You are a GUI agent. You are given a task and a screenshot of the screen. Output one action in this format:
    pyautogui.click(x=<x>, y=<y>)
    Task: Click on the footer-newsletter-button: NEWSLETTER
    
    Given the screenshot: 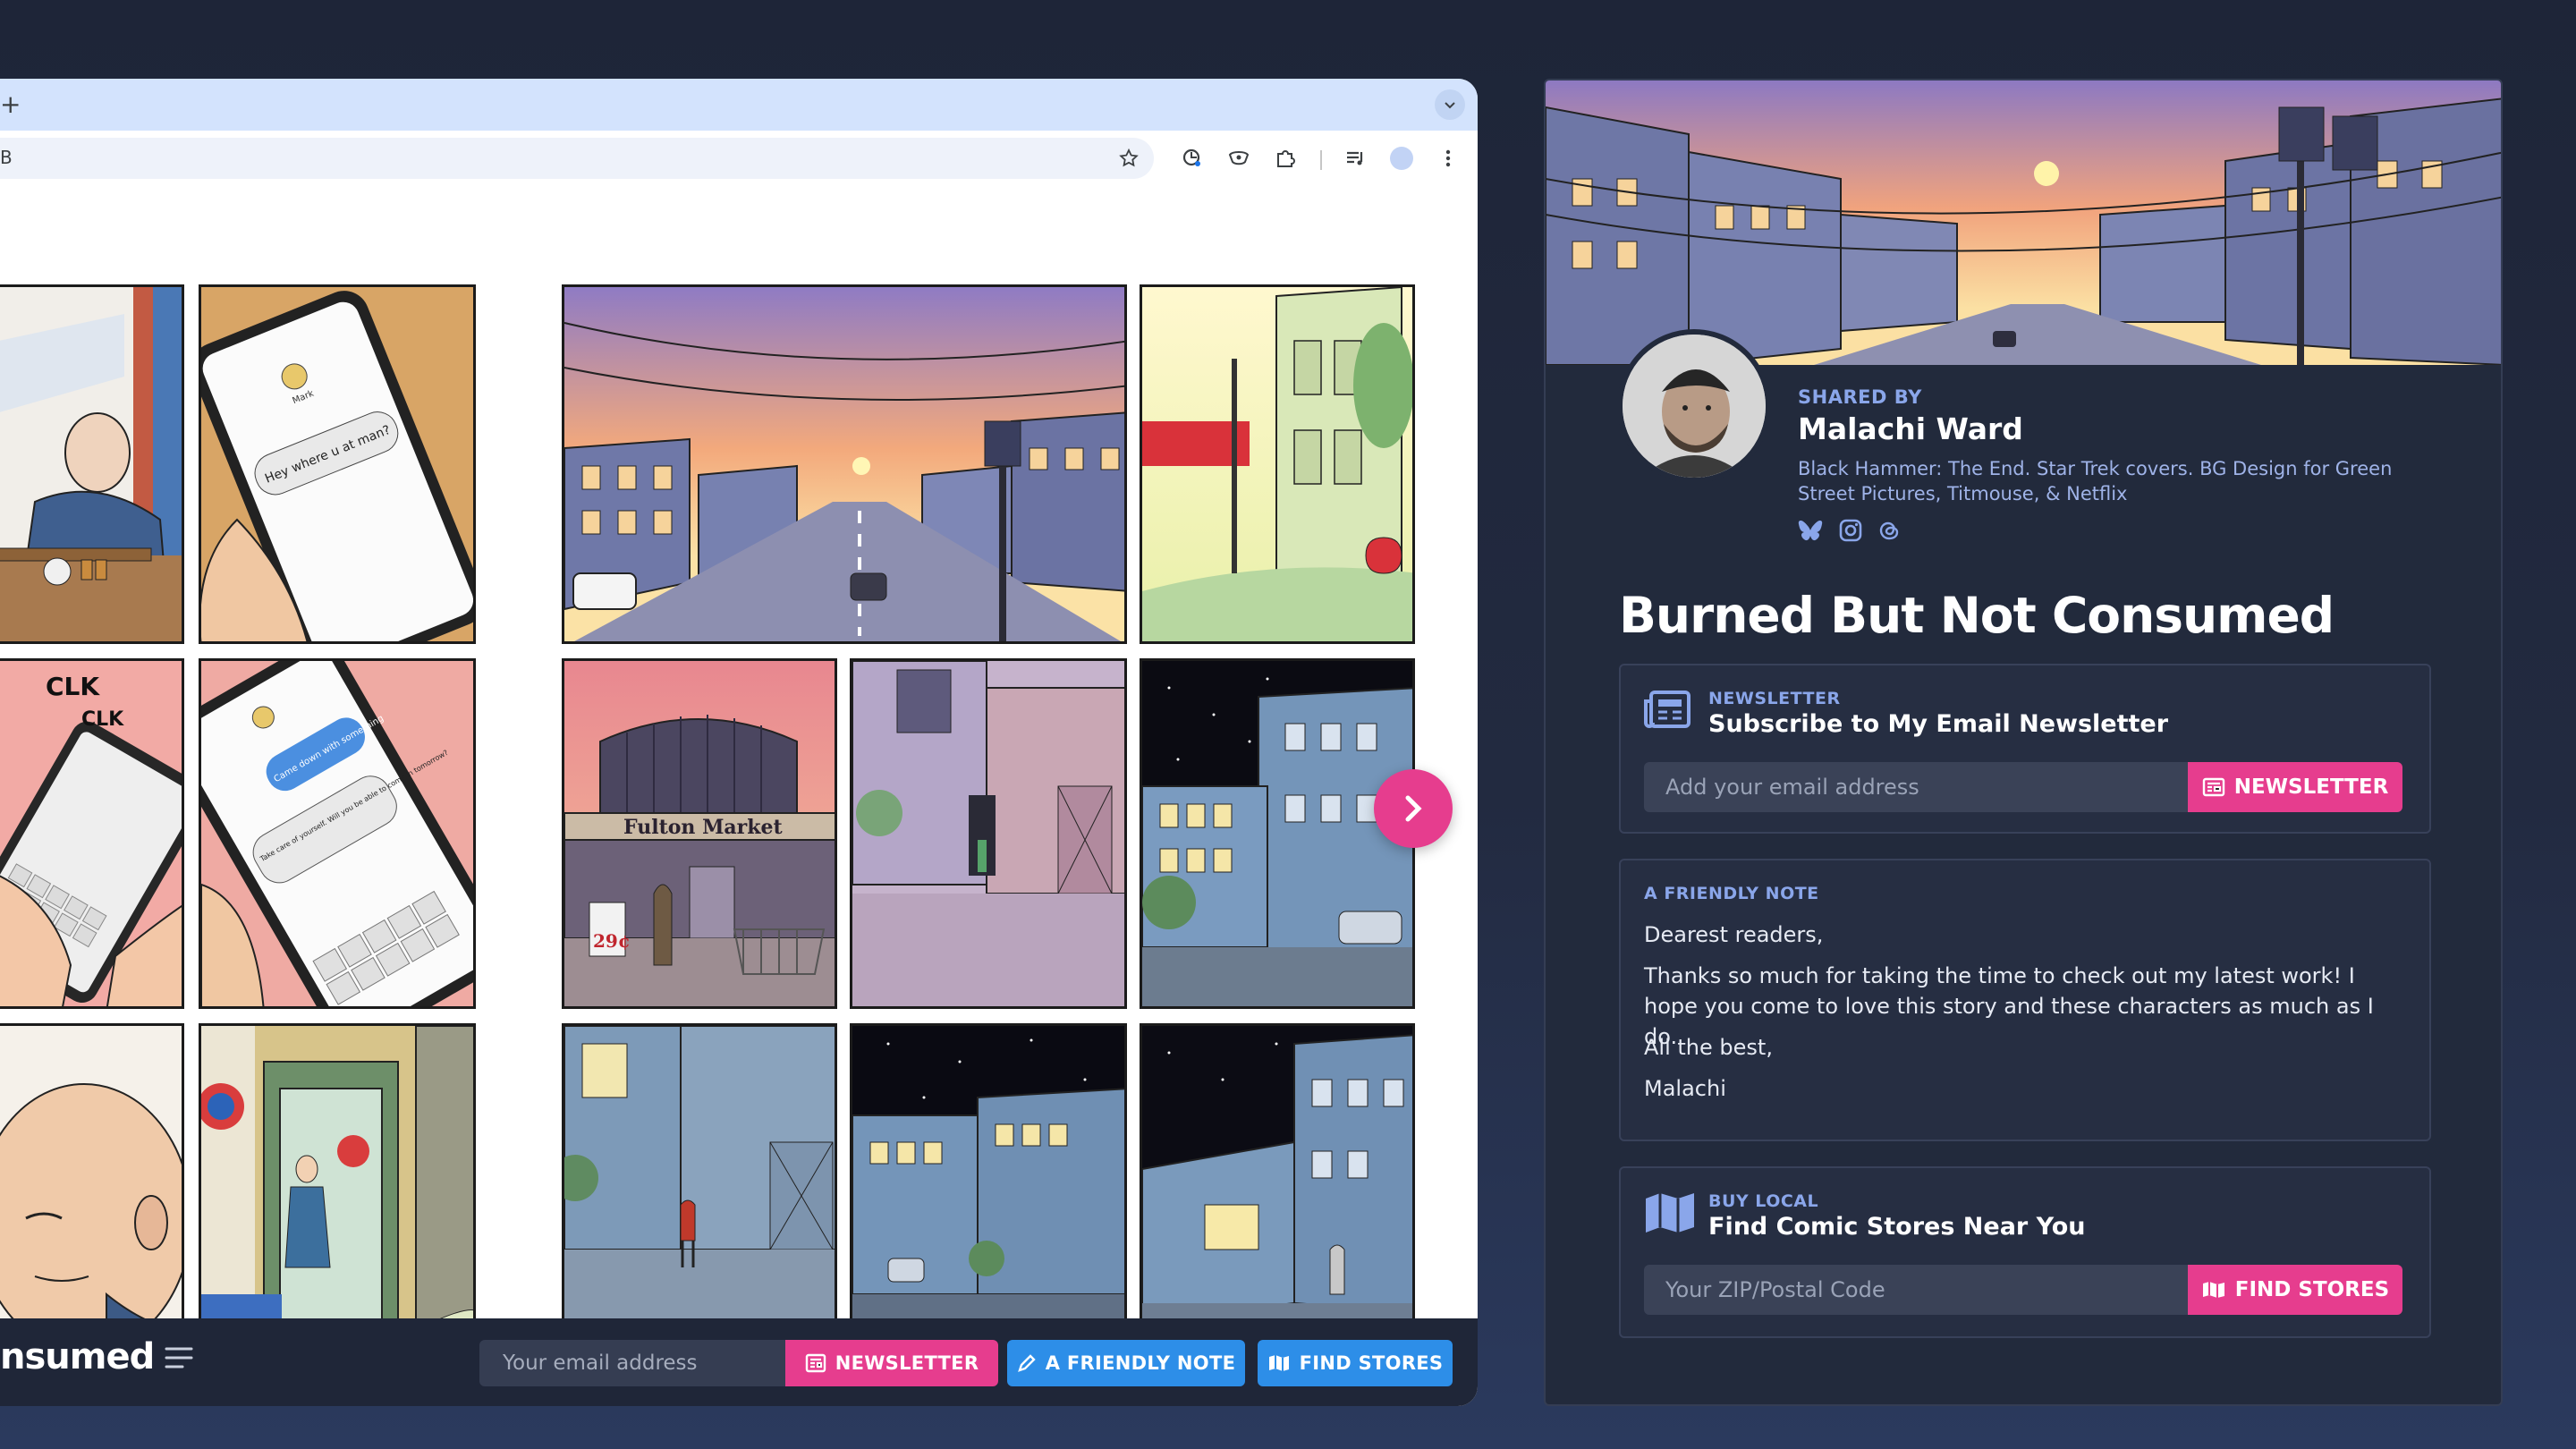 What is the action you would take?
    pyautogui.click(x=891, y=1363)
    